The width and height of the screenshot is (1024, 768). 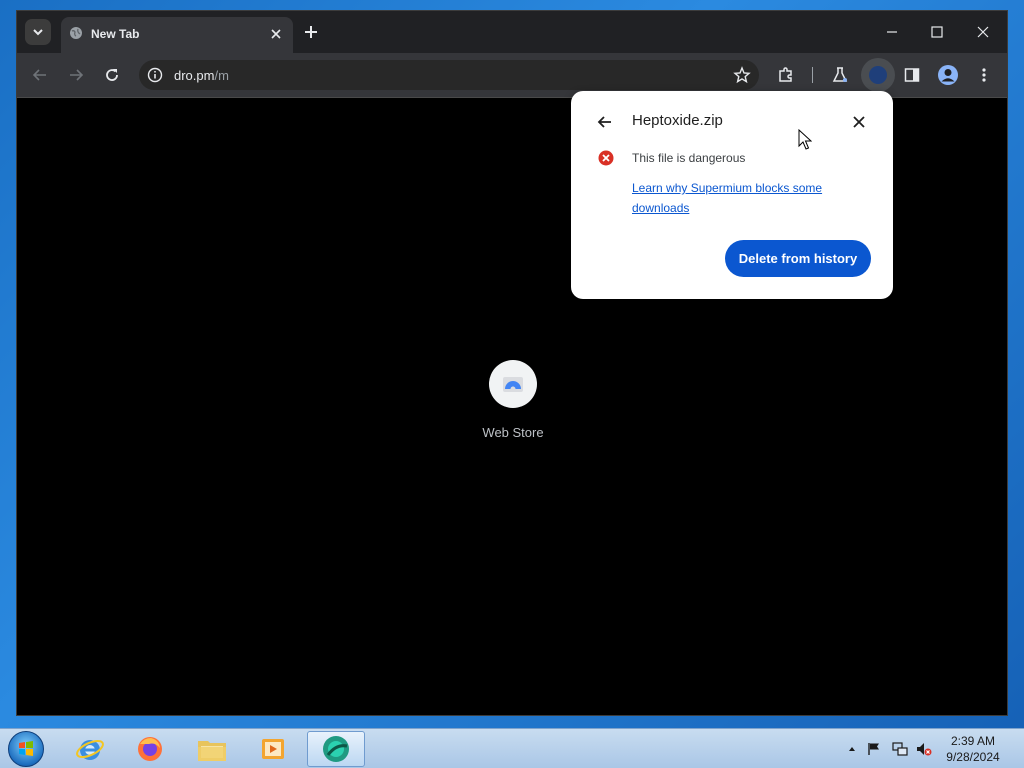 I want to click on url-path: /m, so click(x=221, y=75).